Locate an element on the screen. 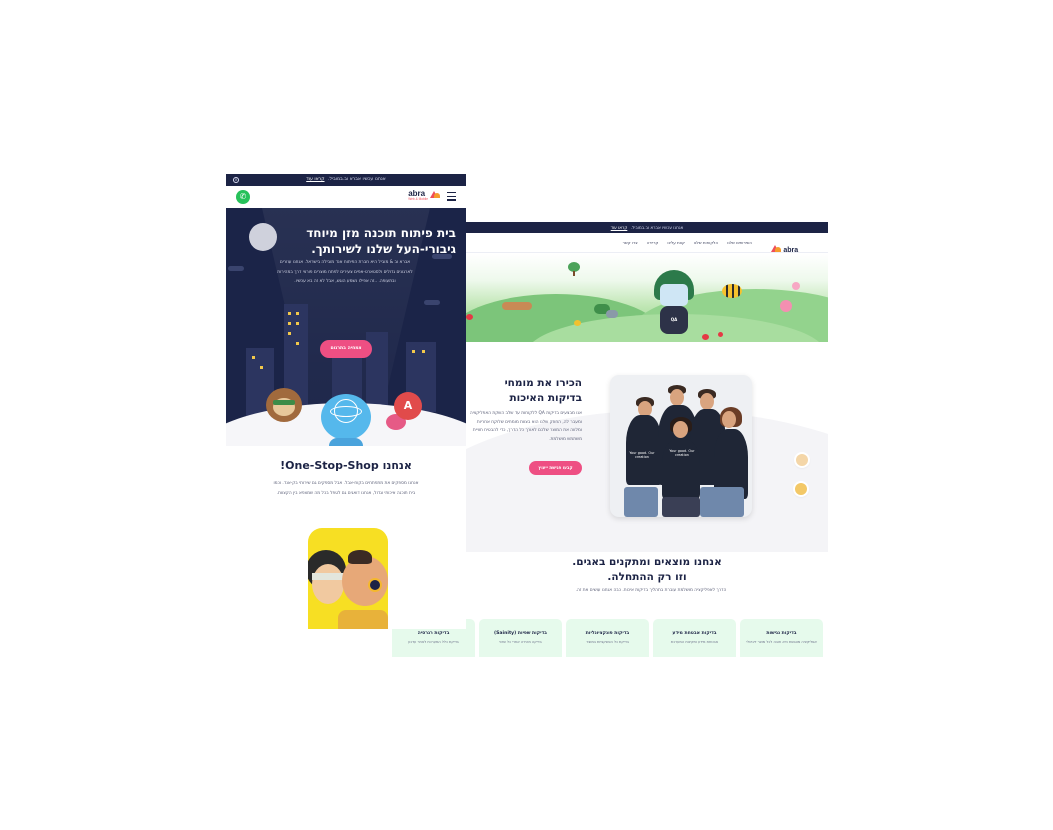  react-orbit is located at coordinates (346, 411).